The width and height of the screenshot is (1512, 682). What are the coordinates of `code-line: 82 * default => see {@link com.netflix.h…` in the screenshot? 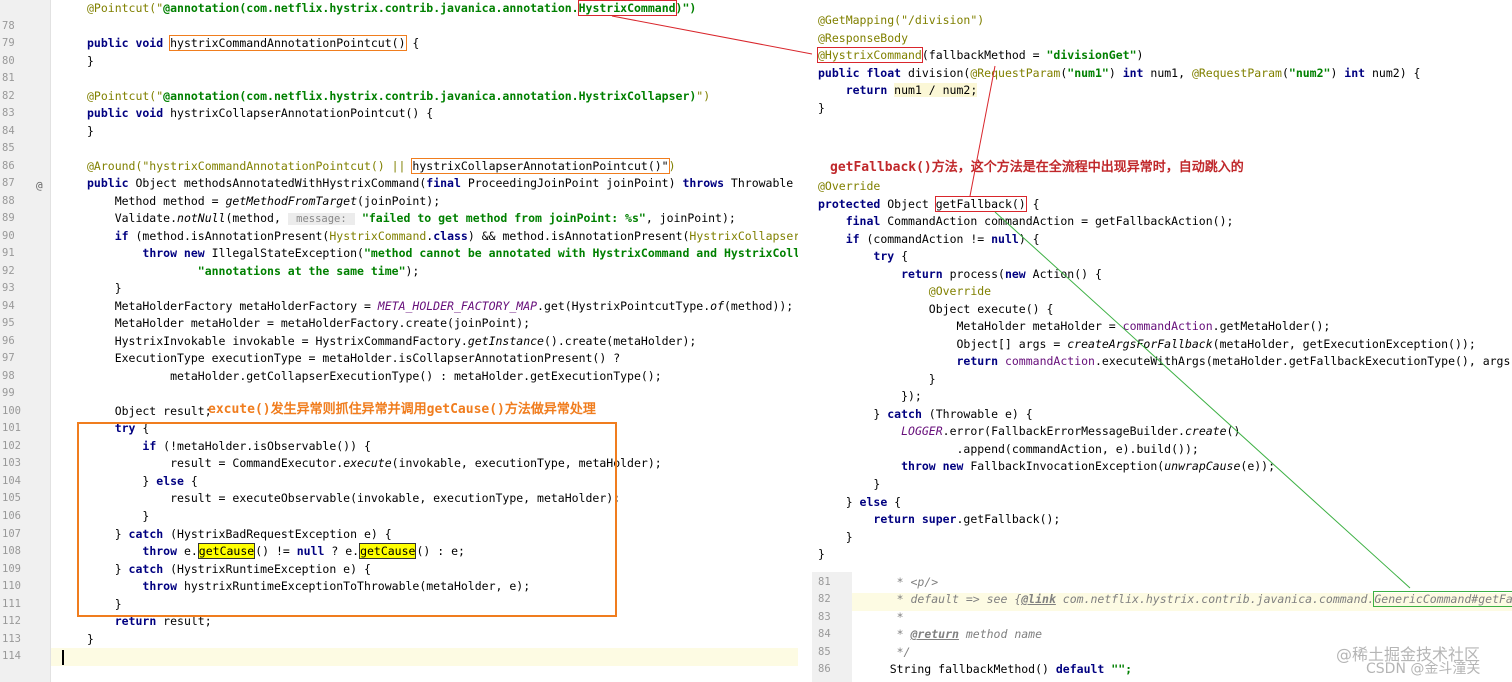 It's located at (1162, 600).